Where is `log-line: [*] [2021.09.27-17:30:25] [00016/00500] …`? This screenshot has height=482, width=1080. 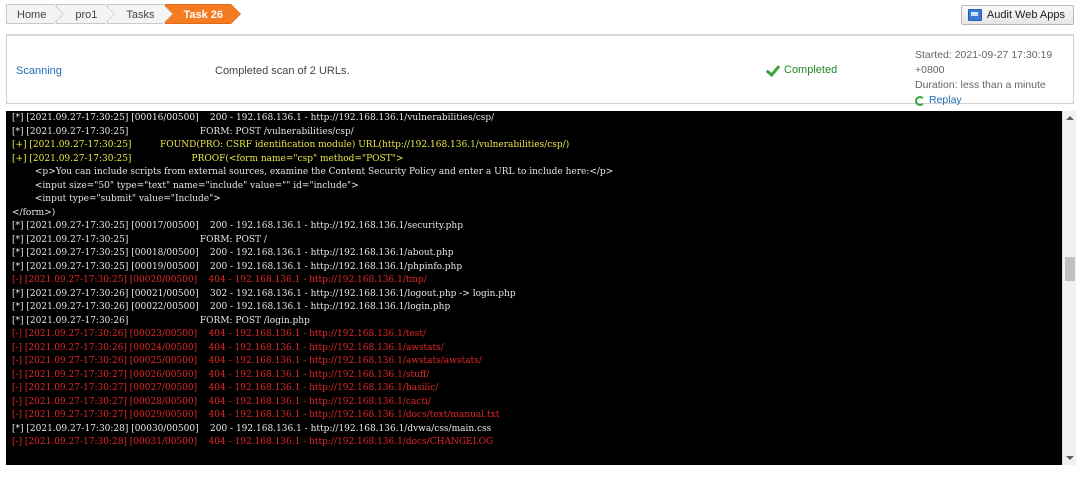
log-line: [*] [2021.09.27-17:30:25] [00016/00500] … is located at coordinates (253, 118).